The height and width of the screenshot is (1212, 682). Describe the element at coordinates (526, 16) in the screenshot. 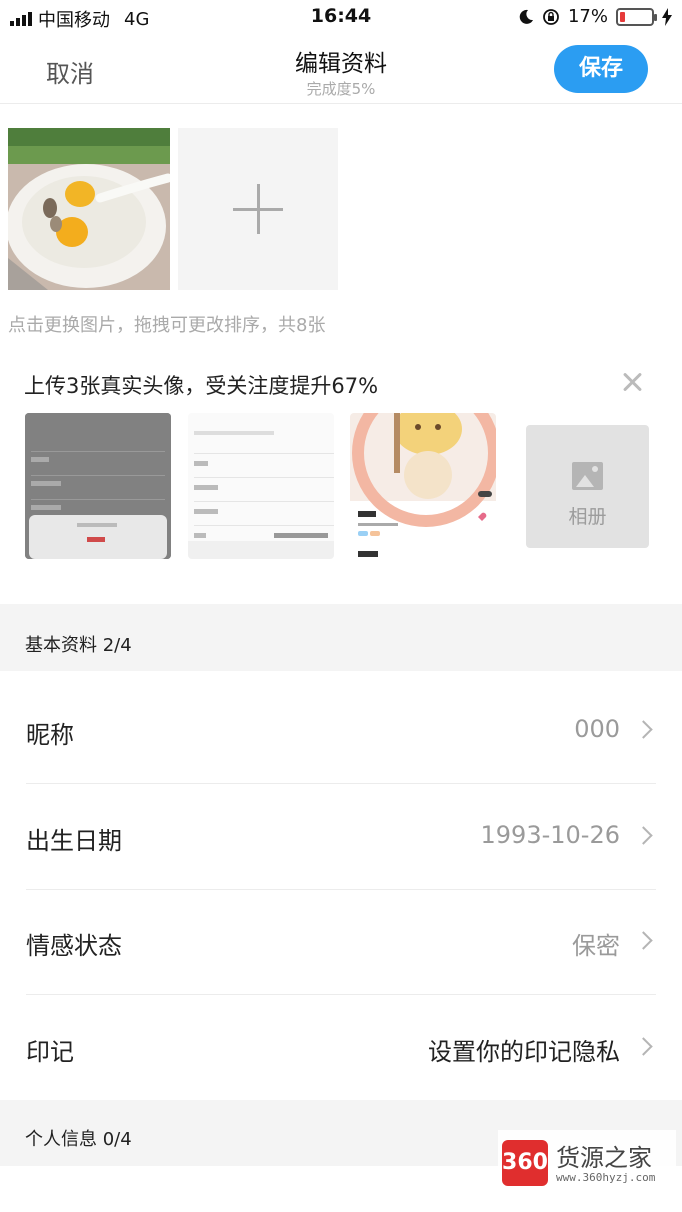

I see `moon-icon` at that location.